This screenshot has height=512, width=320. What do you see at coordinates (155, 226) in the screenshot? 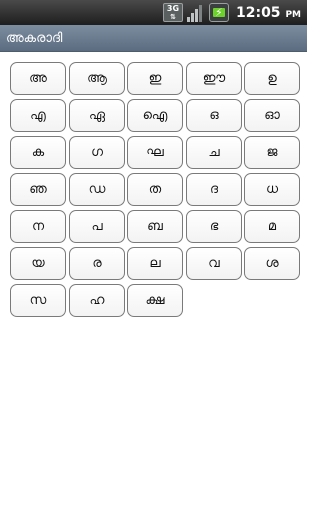
I see `letter-key: ബ` at bounding box center [155, 226].